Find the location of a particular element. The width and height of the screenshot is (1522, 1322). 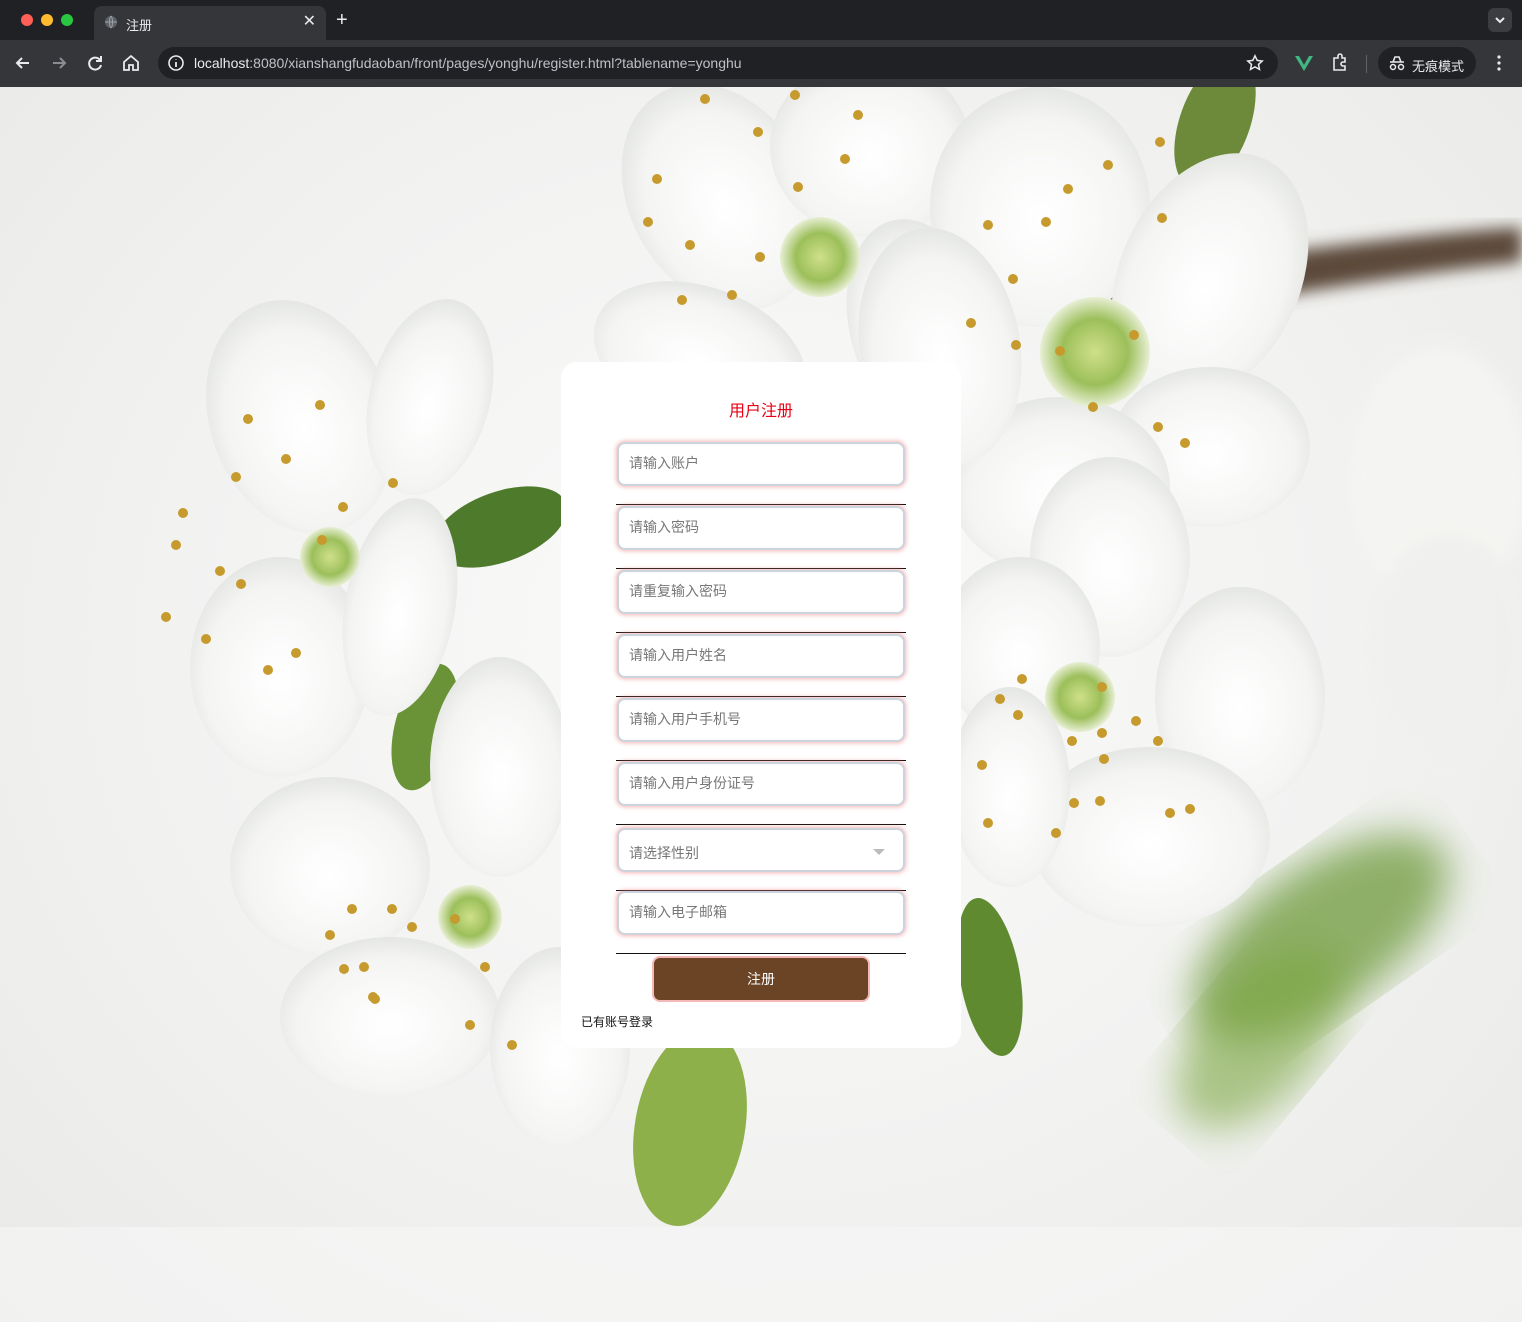

home-button is located at coordinates (131, 63).